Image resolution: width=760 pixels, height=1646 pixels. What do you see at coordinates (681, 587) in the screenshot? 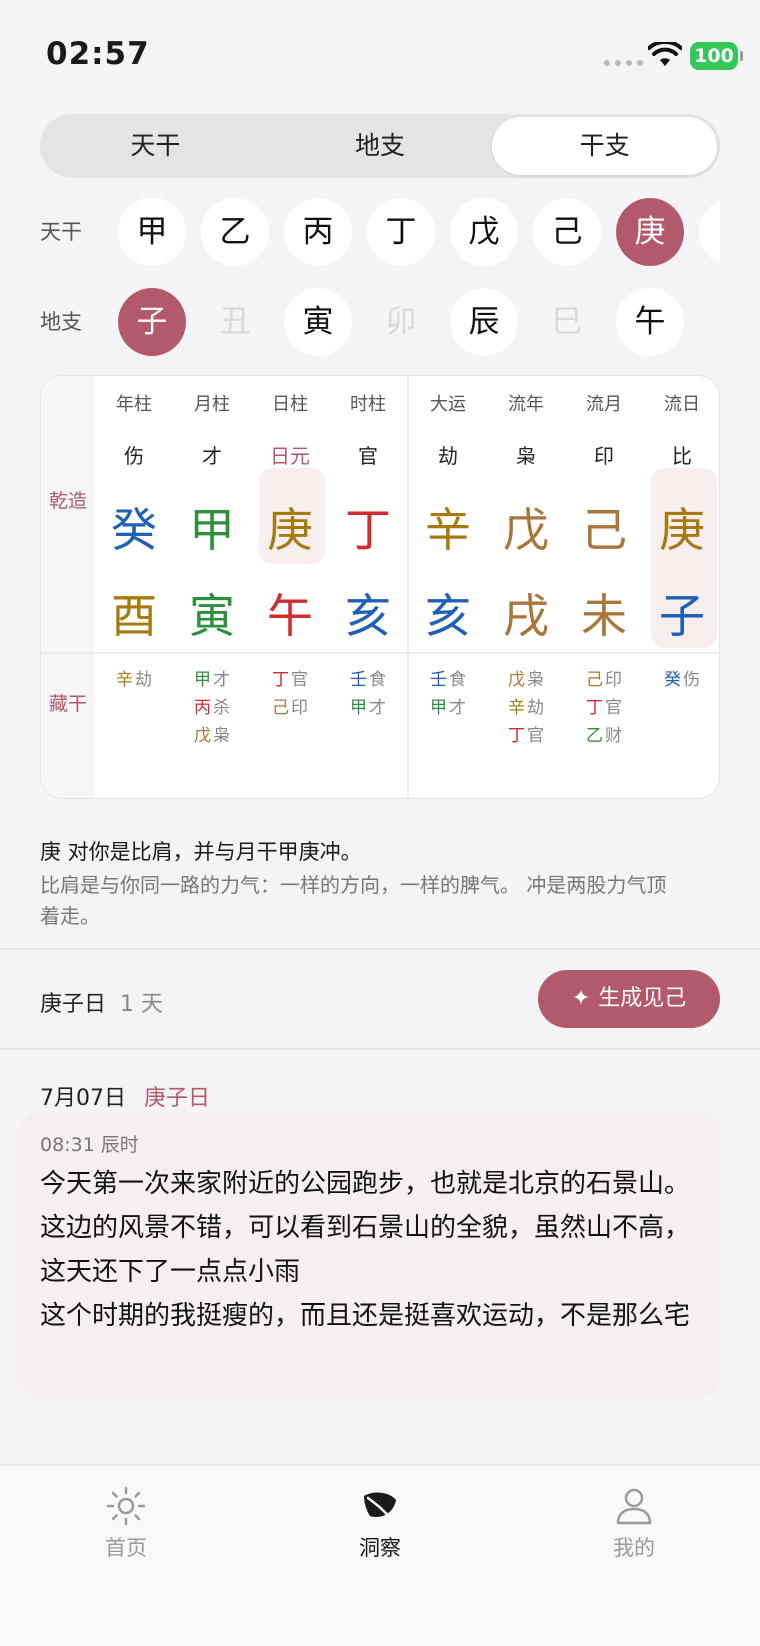
I see `pillar-column-liuri: 流日 比 庚 子 癸伤` at bounding box center [681, 587].